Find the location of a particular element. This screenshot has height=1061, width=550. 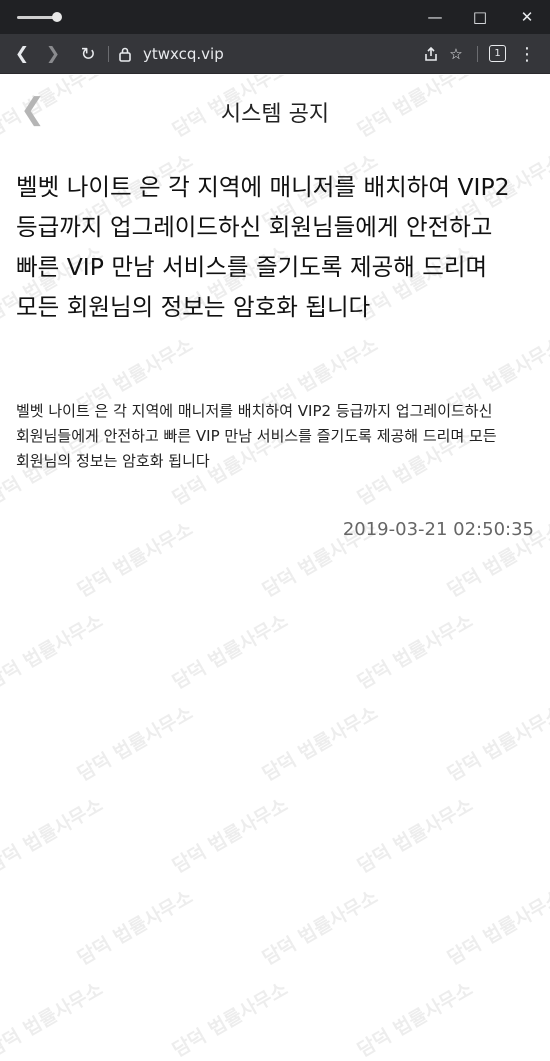

arrow-left-icon: ❮ is located at coordinates (22, 54).